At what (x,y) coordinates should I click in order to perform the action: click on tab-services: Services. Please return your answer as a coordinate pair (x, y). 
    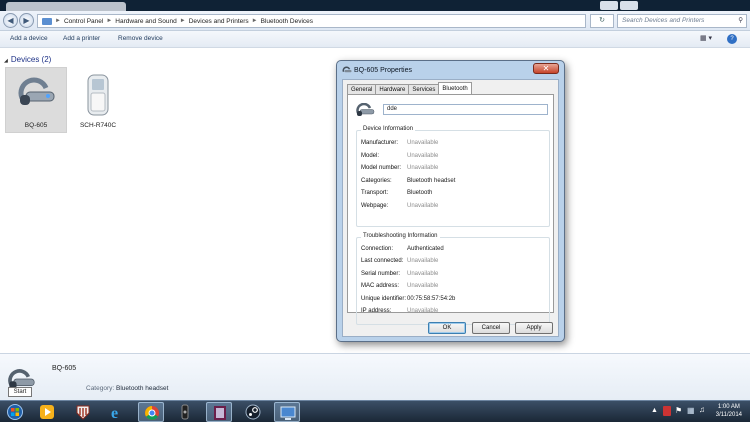
    Looking at the image, I should click on (424, 89).